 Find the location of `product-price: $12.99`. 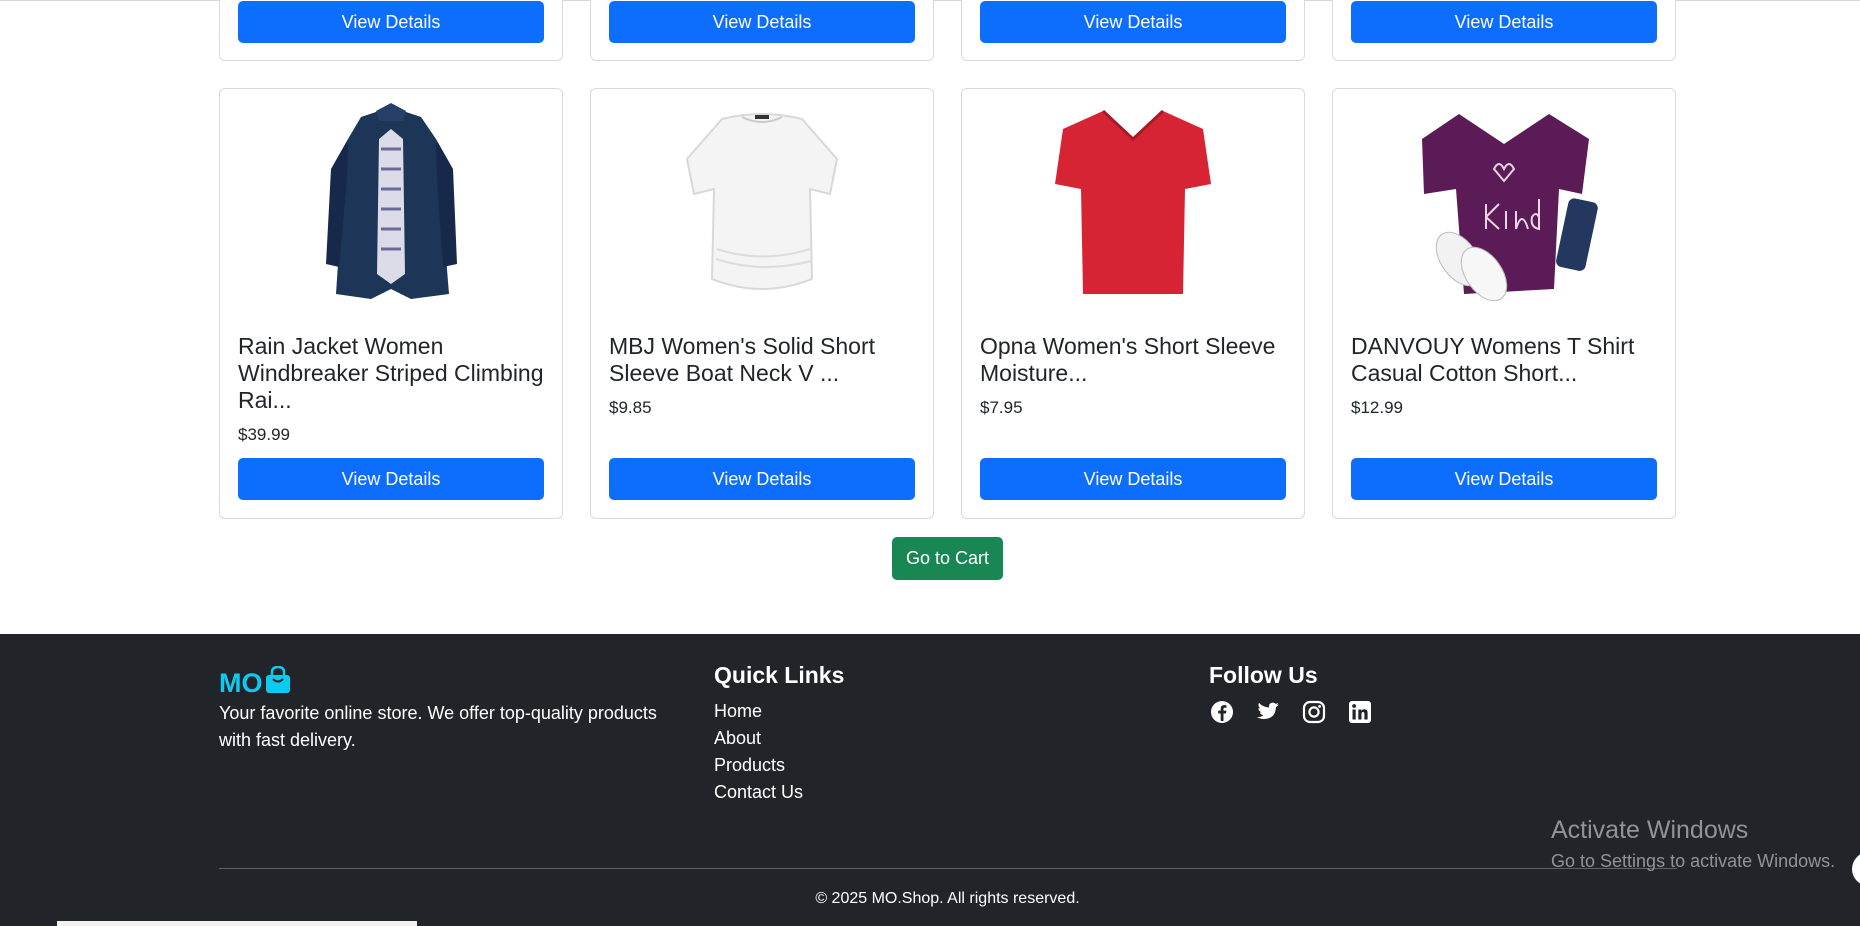

product-price: $12.99 is located at coordinates (1377, 407).